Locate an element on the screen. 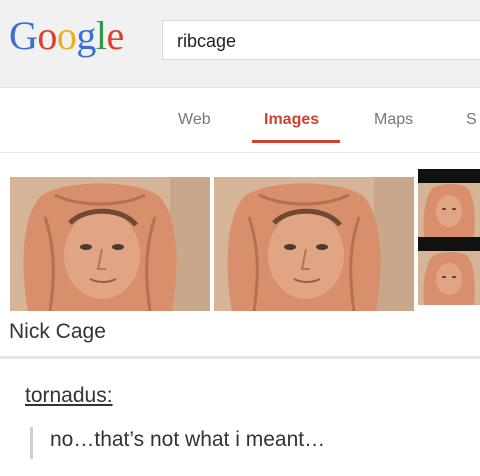 The image size is (480, 476). logo-letter: G is located at coordinates (23, 35).